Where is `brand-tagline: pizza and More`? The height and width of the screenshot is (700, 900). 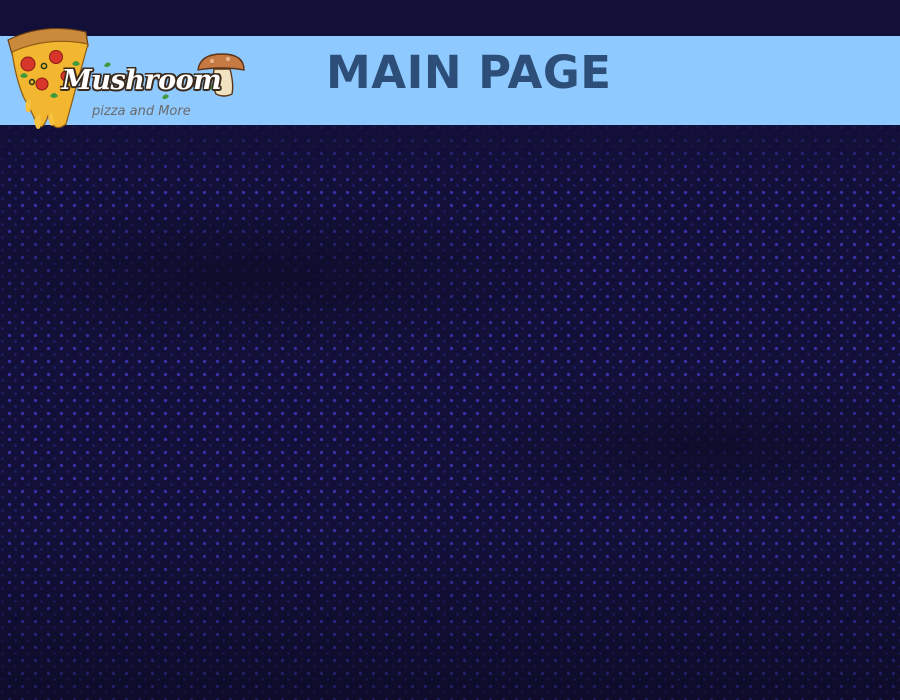
brand-tagline: pizza and More is located at coordinates (141, 111).